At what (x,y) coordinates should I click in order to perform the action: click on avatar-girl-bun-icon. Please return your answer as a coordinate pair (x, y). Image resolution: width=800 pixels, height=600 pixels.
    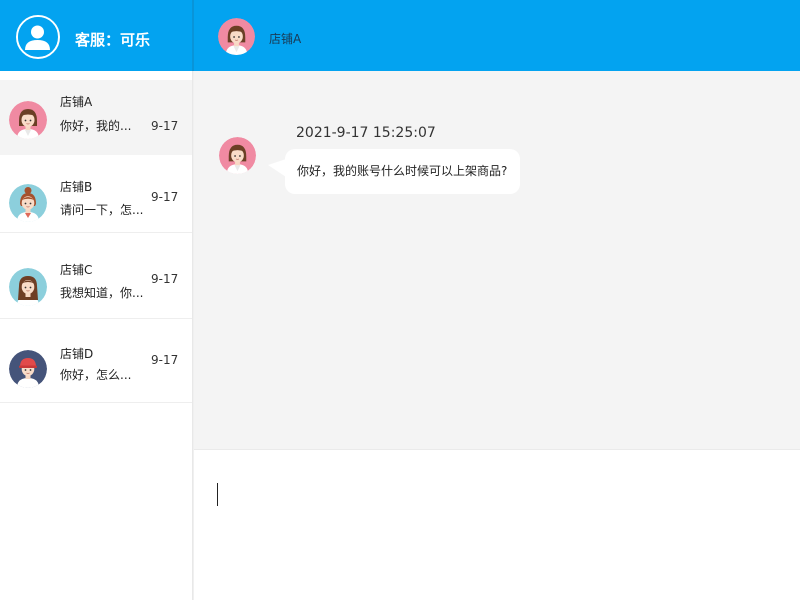
    Looking at the image, I should click on (28, 203).